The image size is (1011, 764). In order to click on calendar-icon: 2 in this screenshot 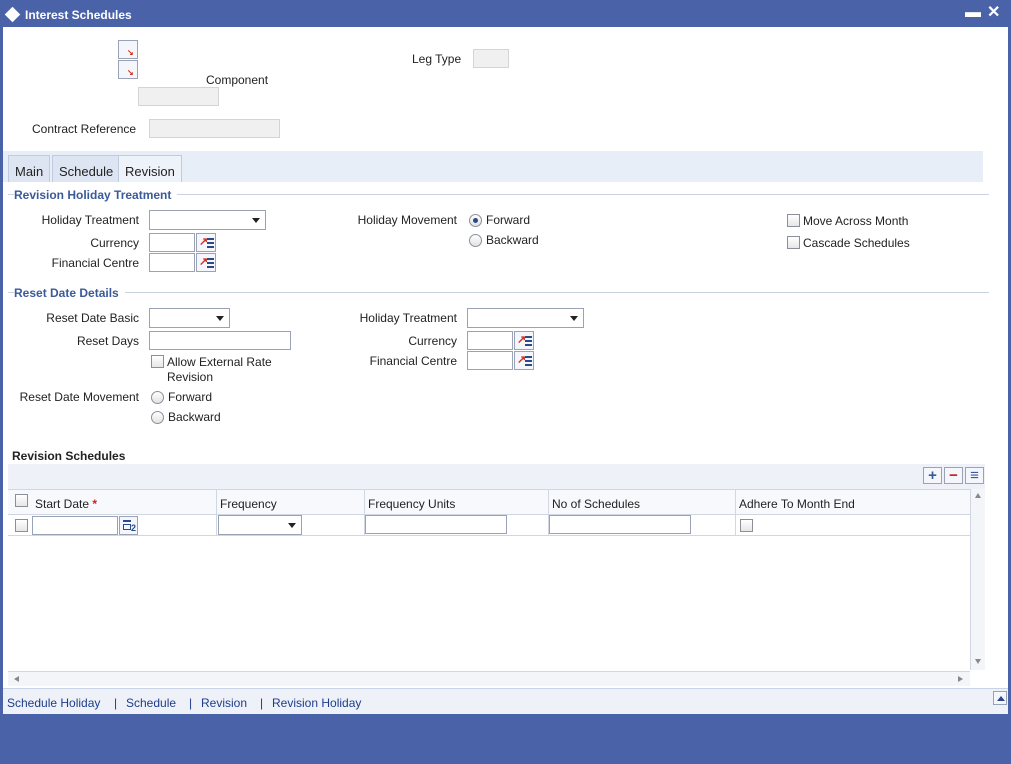, I will do `click(128, 525)`.